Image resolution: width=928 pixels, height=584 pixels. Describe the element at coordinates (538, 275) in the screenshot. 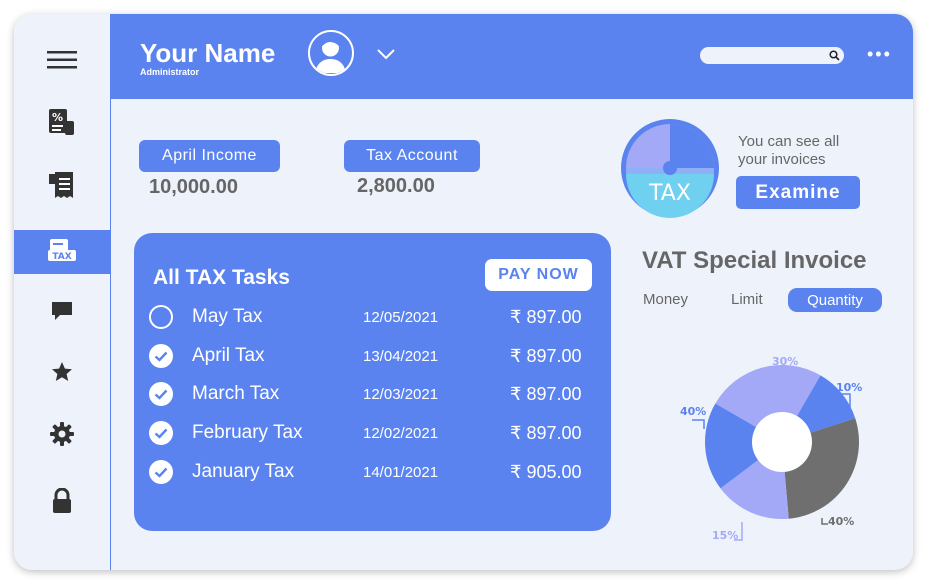

I see `pay-now-button: PAY NOW` at that location.